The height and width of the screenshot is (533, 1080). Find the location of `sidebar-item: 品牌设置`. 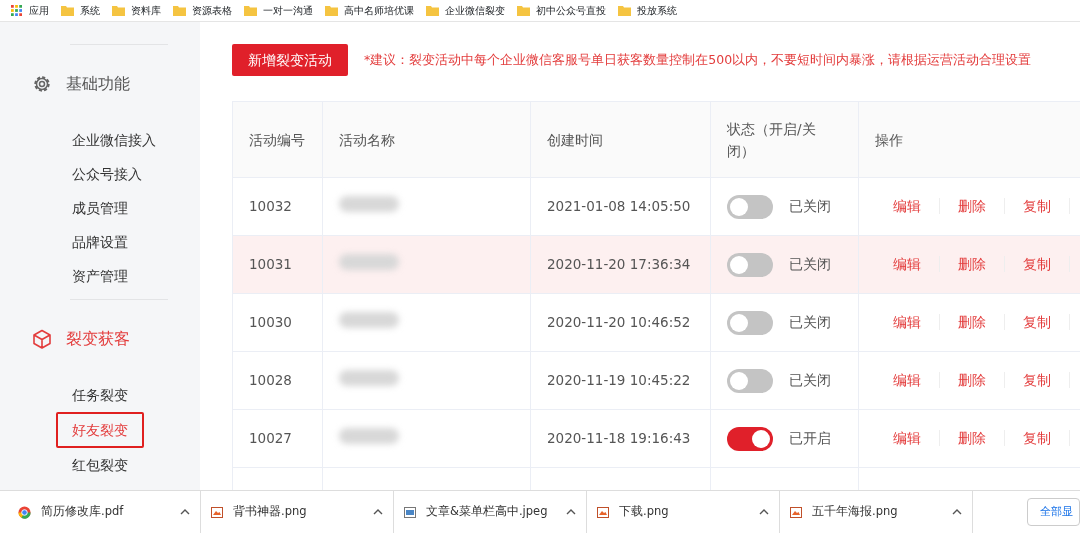

sidebar-item: 品牌设置 is located at coordinates (100, 242).